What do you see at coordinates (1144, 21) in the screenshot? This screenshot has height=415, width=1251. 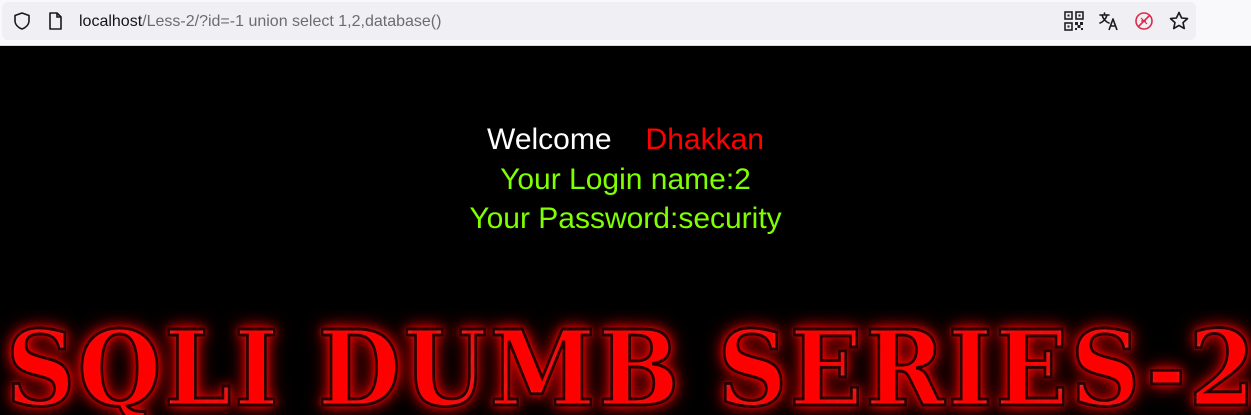 I see `blocked-icon` at bounding box center [1144, 21].